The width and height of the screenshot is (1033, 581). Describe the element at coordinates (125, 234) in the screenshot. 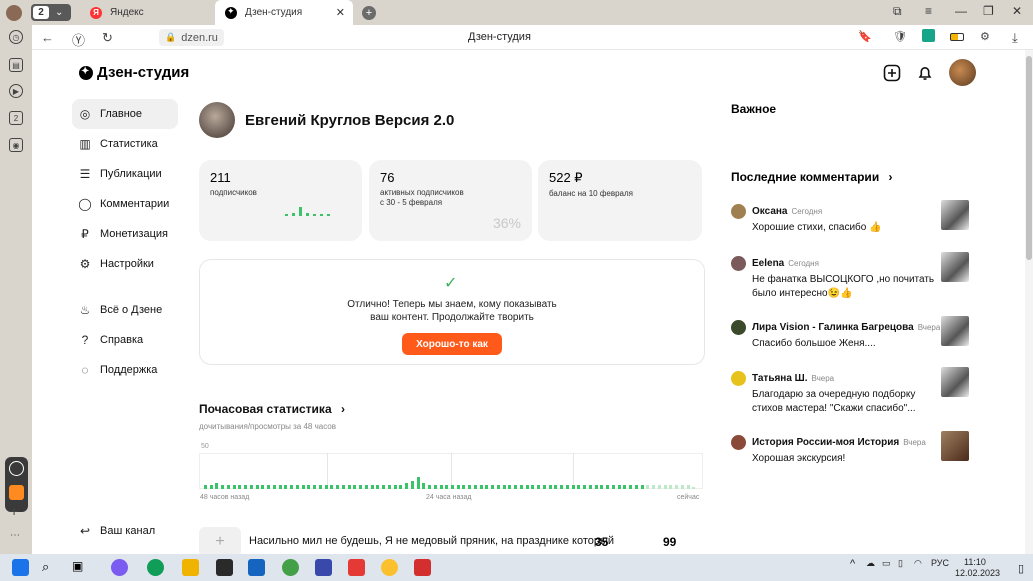

I see `nav-item-monetization: ₽ Монетизация` at that location.